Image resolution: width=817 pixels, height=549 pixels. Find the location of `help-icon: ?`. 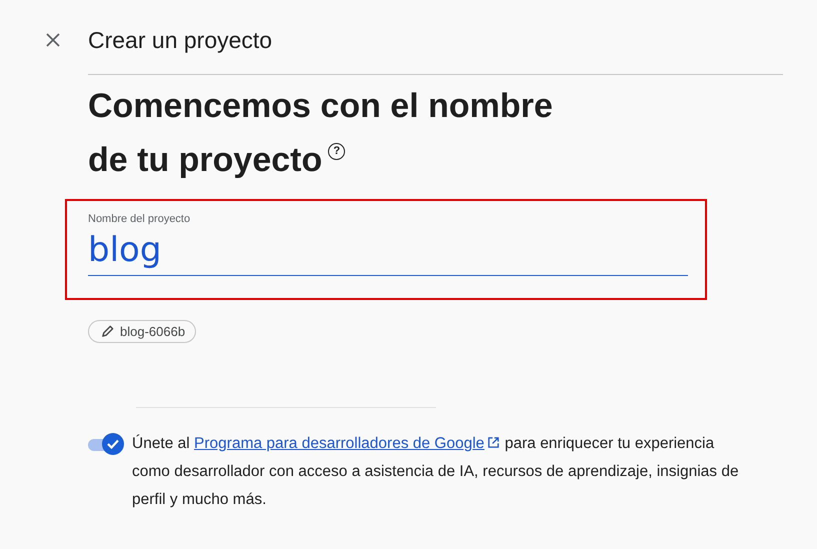

help-icon: ? is located at coordinates (337, 151).